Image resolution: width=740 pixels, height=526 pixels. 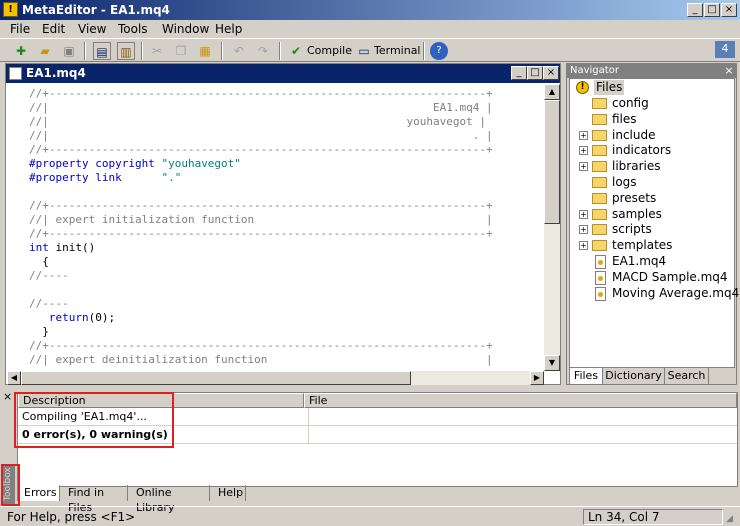 What do you see at coordinates (102, 51) in the screenshot?
I see `navigator-toggle-icon: ▤` at bounding box center [102, 51].